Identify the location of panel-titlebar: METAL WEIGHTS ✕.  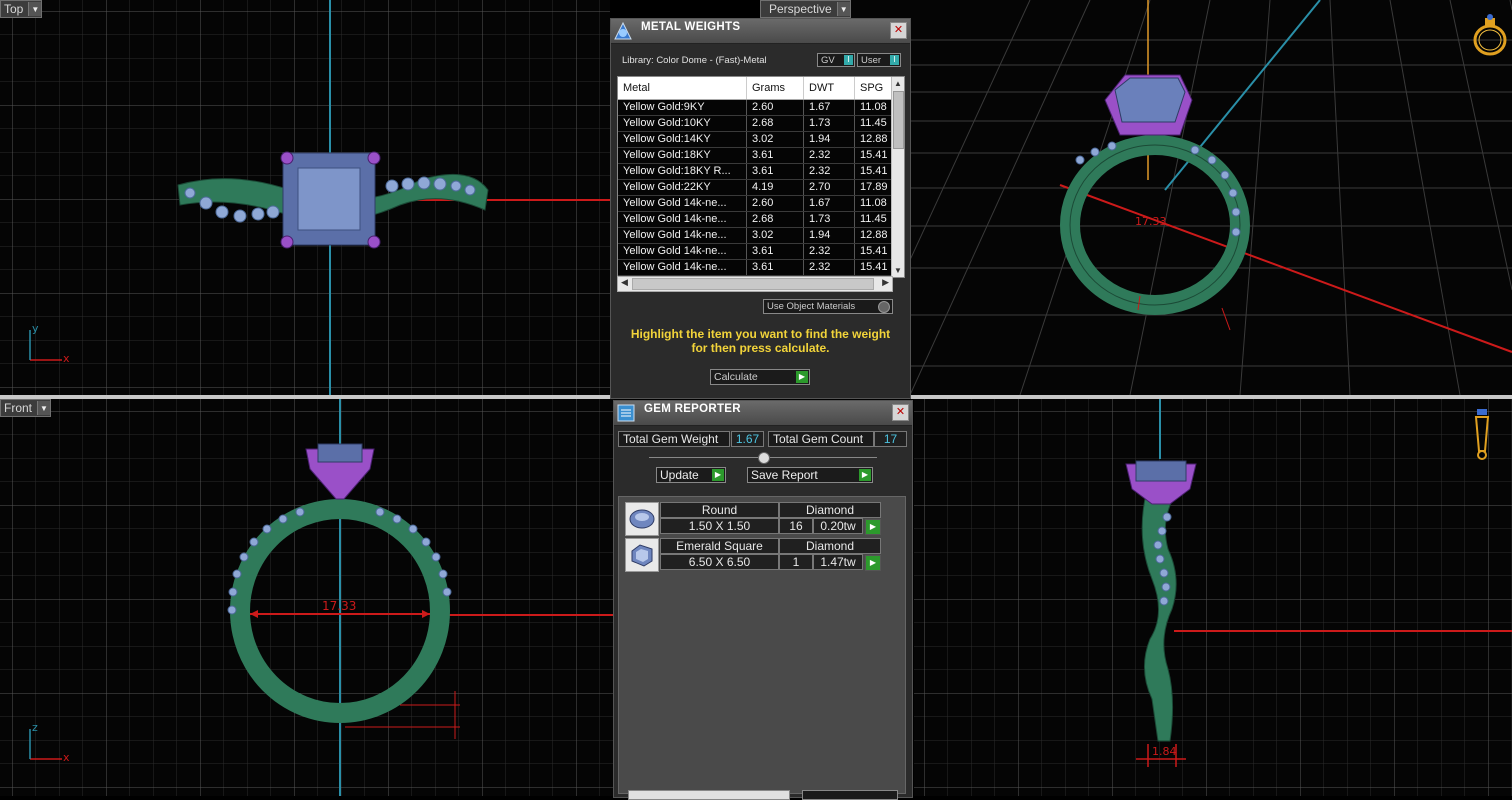
(760, 31).